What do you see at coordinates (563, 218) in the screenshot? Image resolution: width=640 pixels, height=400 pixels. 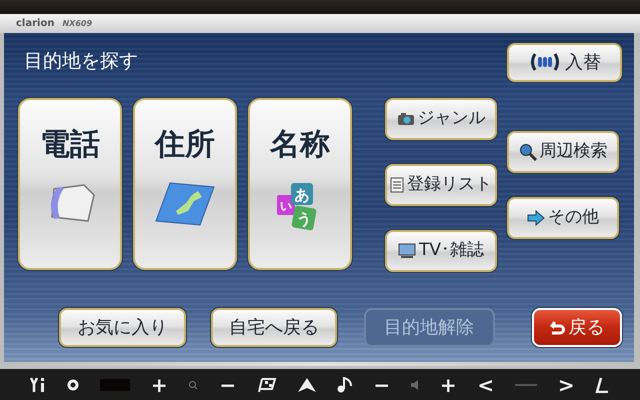 I see `menu-button: その他` at bounding box center [563, 218].